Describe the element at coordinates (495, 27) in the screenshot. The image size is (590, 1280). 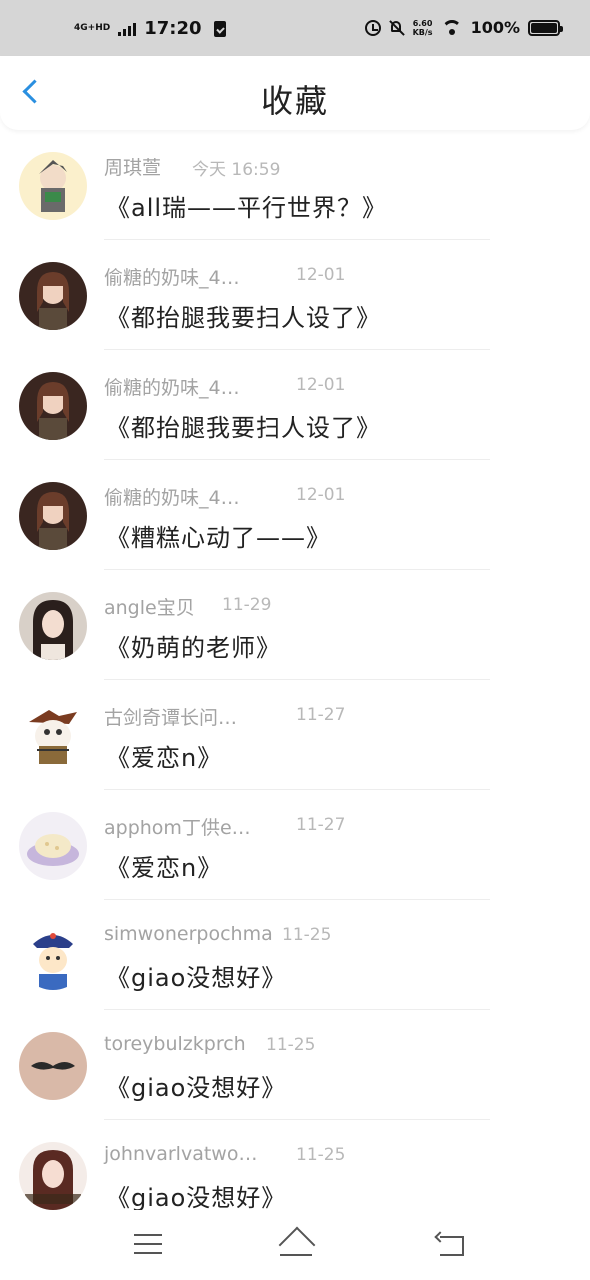
I see `battery-percent: 100%` at that location.